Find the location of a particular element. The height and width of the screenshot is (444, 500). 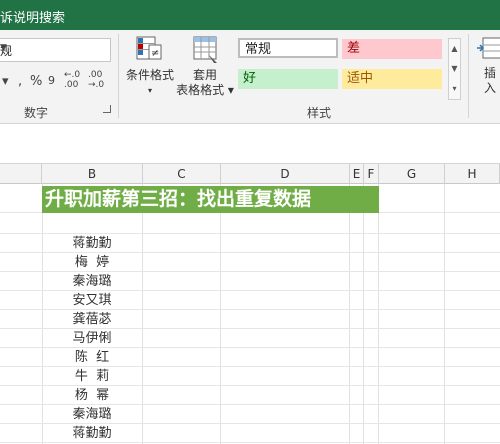

formula-area is located at coordinates (250, 144).